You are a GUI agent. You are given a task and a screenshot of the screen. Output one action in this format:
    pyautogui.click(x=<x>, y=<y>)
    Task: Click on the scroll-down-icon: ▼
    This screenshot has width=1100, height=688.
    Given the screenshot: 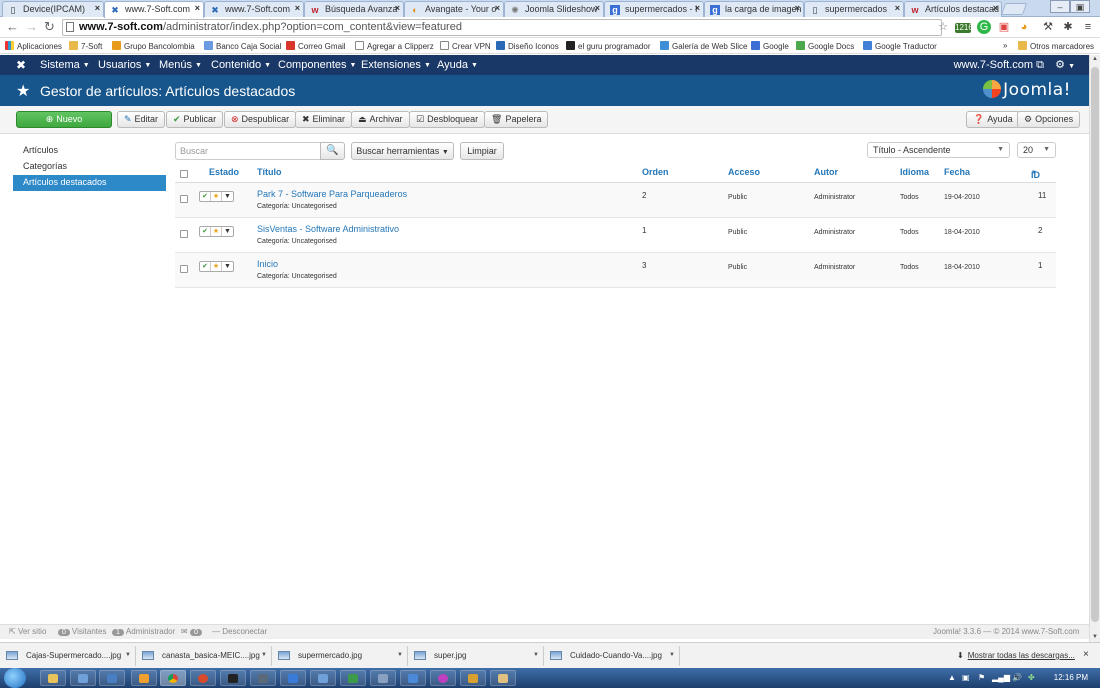 What is the action you would take?
    pyautogui.click(x=1095, y=637)
    